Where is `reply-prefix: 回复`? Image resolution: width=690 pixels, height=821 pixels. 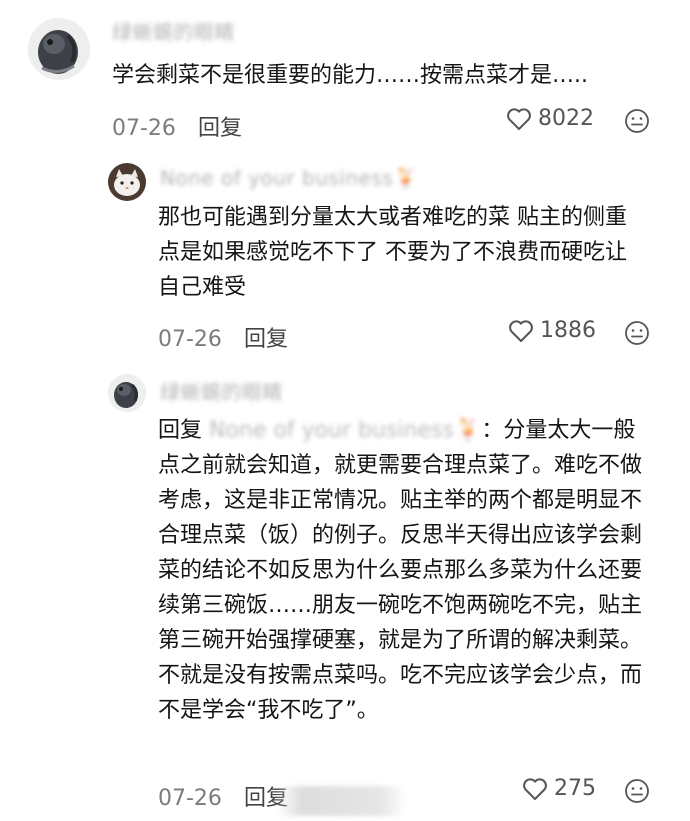 reply-prefix: 回复 is located at coordinates (180, 430).